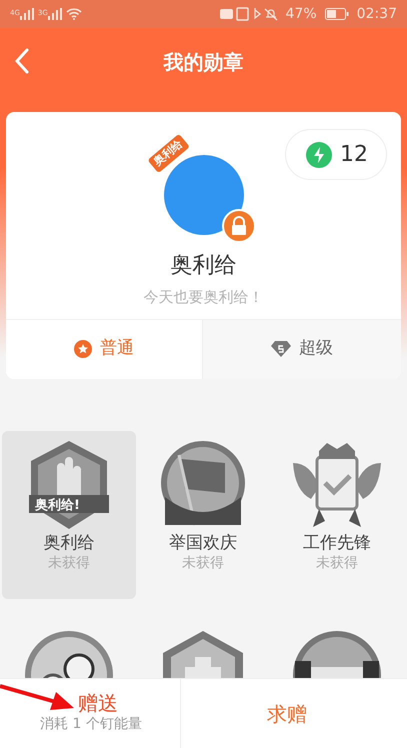  What do you see at coordinates (281, 349) in the screenshot?
I see `diamond-icon` at bounding box center [281, 349].